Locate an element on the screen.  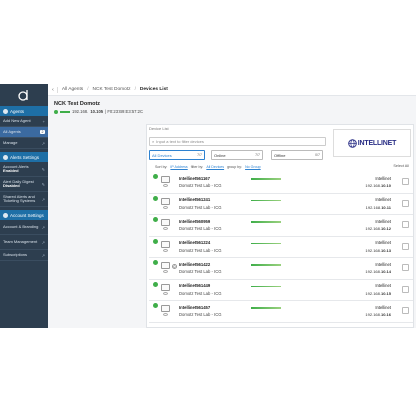
agents-icon is located at coordinates (5, 111).